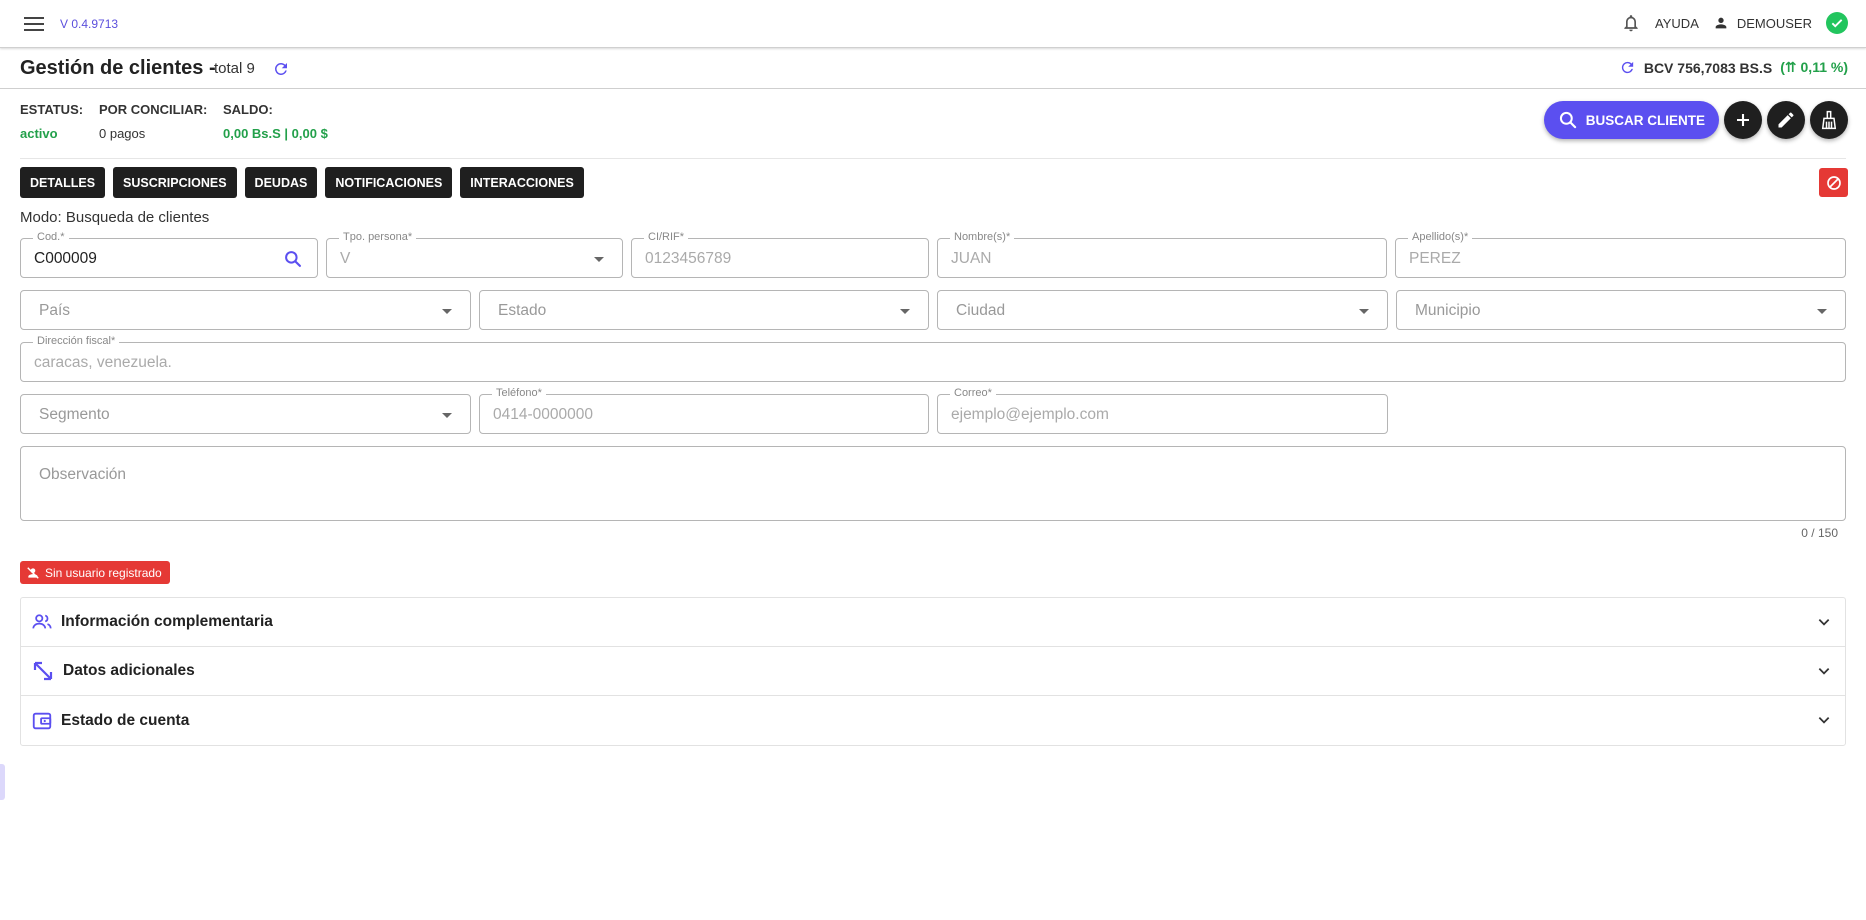  I want to click on side-drawer-handle, so click(2, 782).